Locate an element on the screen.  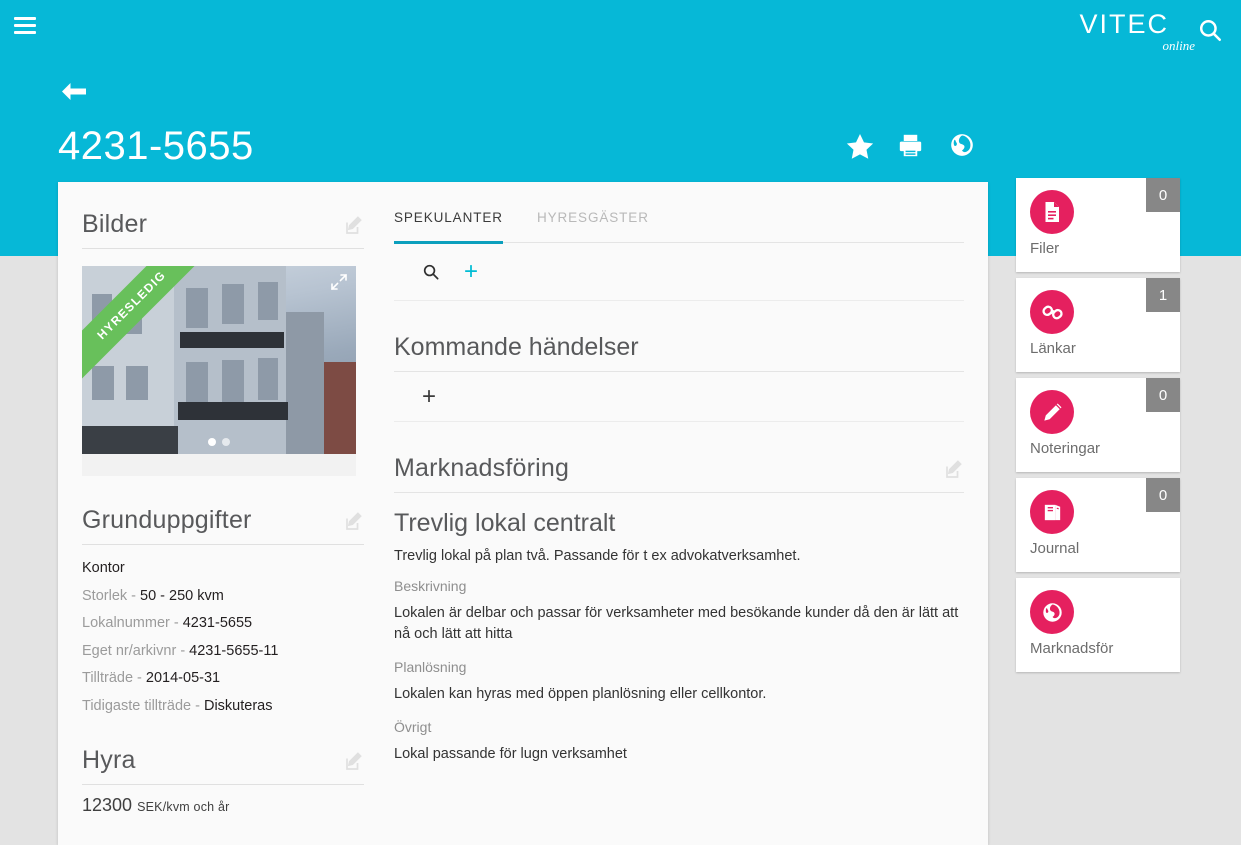
tab-spekulanter: SPEKULANTER is located at coordinates (448, 227).